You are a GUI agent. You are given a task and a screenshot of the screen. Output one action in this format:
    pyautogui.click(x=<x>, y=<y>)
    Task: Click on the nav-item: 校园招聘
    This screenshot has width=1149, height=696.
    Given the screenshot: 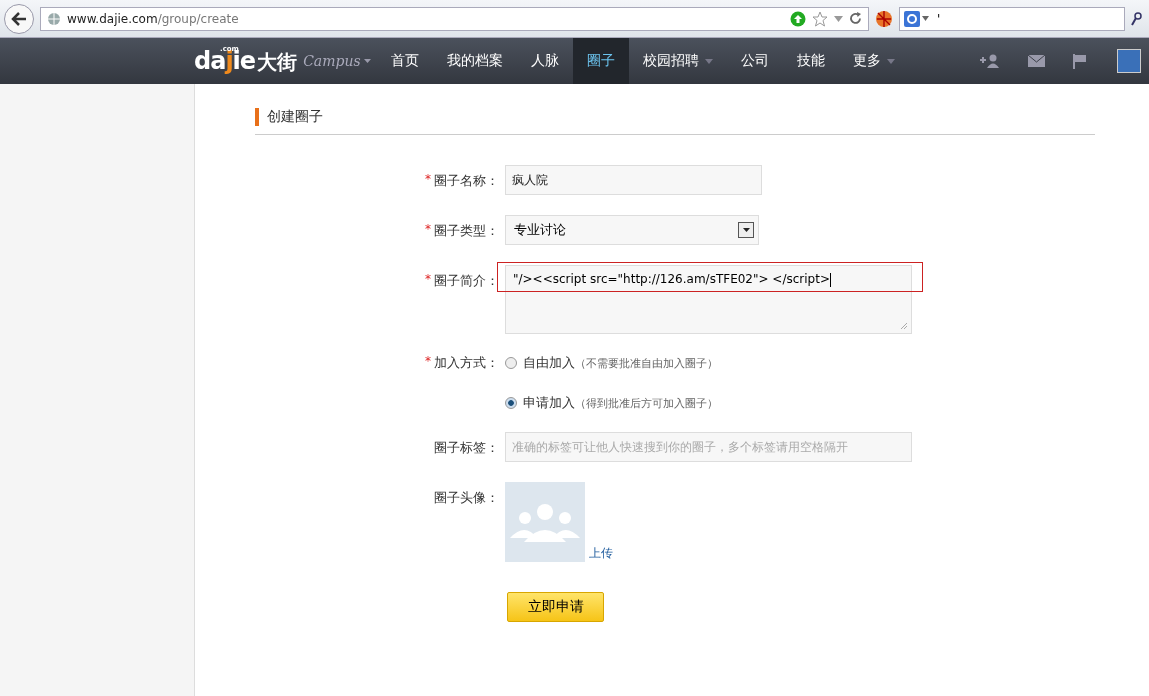 What is the action you would take?
    pyautogui.click(x=677, y=61)
    